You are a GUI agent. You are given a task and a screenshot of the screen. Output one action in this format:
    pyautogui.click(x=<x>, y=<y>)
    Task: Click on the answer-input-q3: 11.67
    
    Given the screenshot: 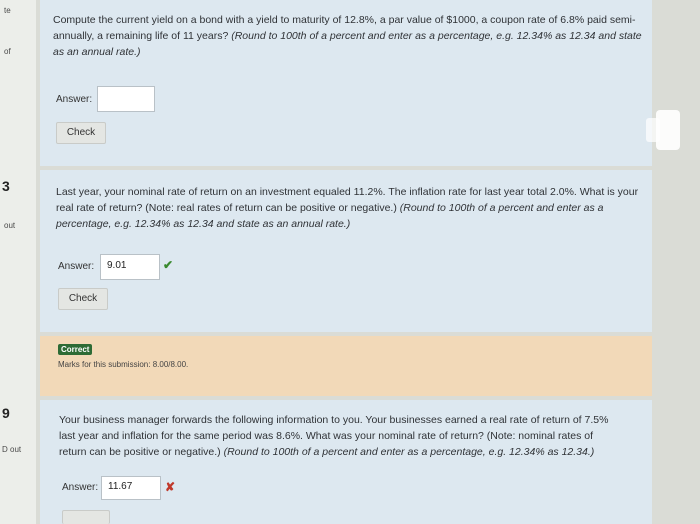 What is the action you would take?
    pyautogui.click(x=131, y=488)
    